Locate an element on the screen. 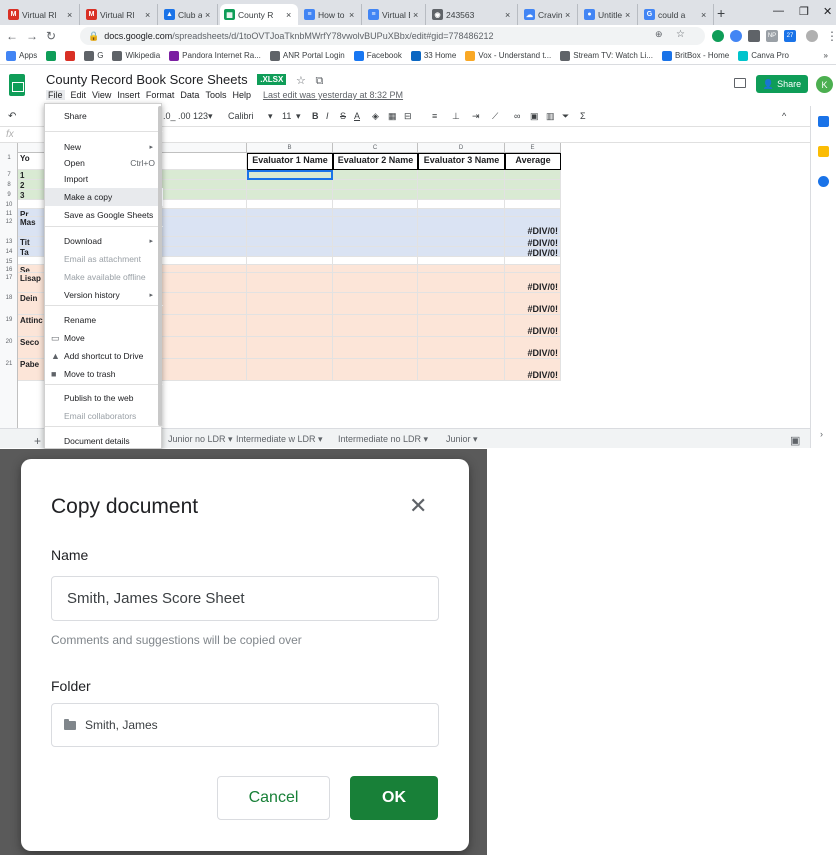  tasks-icon is located at coordinates (823, 181).